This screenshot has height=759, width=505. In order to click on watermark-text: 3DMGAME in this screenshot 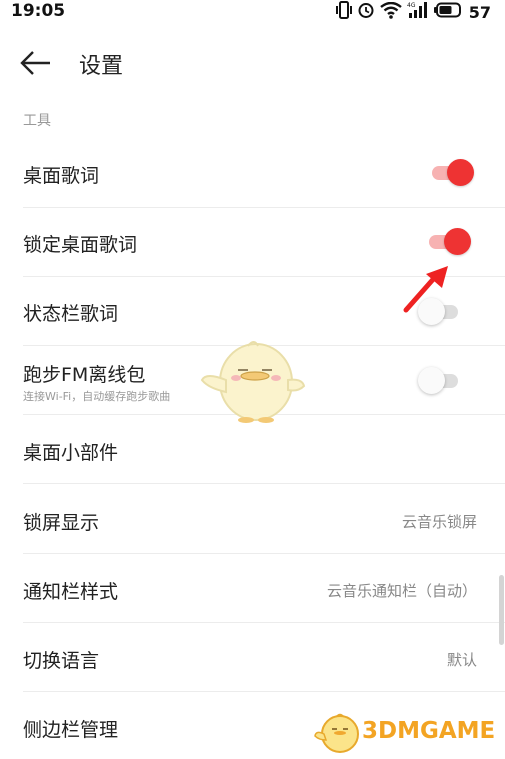, I will do `click(429, 731)`.